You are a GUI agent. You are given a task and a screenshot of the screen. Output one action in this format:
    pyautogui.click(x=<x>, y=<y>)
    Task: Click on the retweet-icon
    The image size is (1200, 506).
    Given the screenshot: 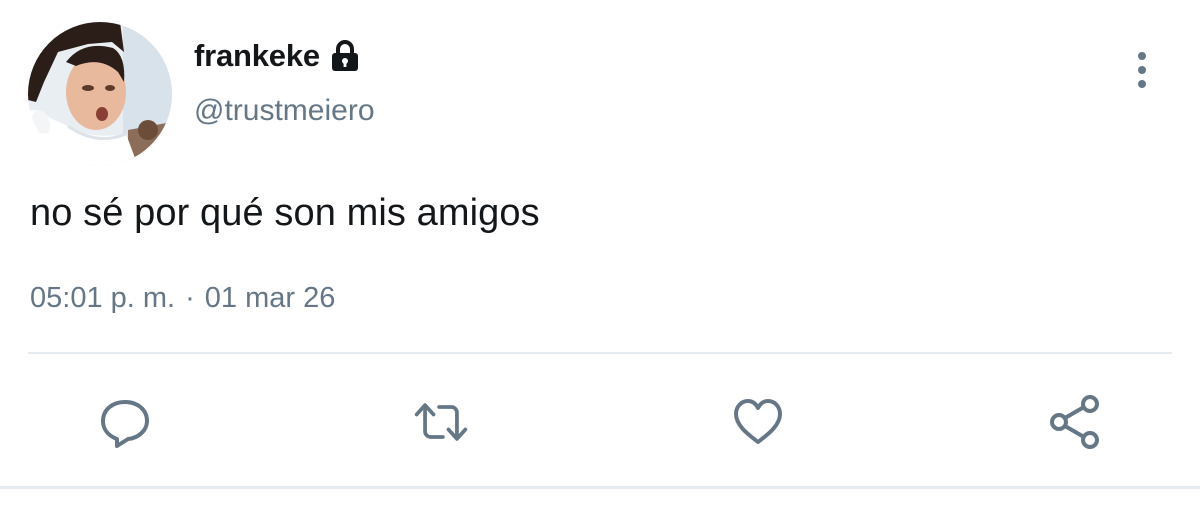 What is the action you would take?
    pyautogui.click(x=441, y=422)
    